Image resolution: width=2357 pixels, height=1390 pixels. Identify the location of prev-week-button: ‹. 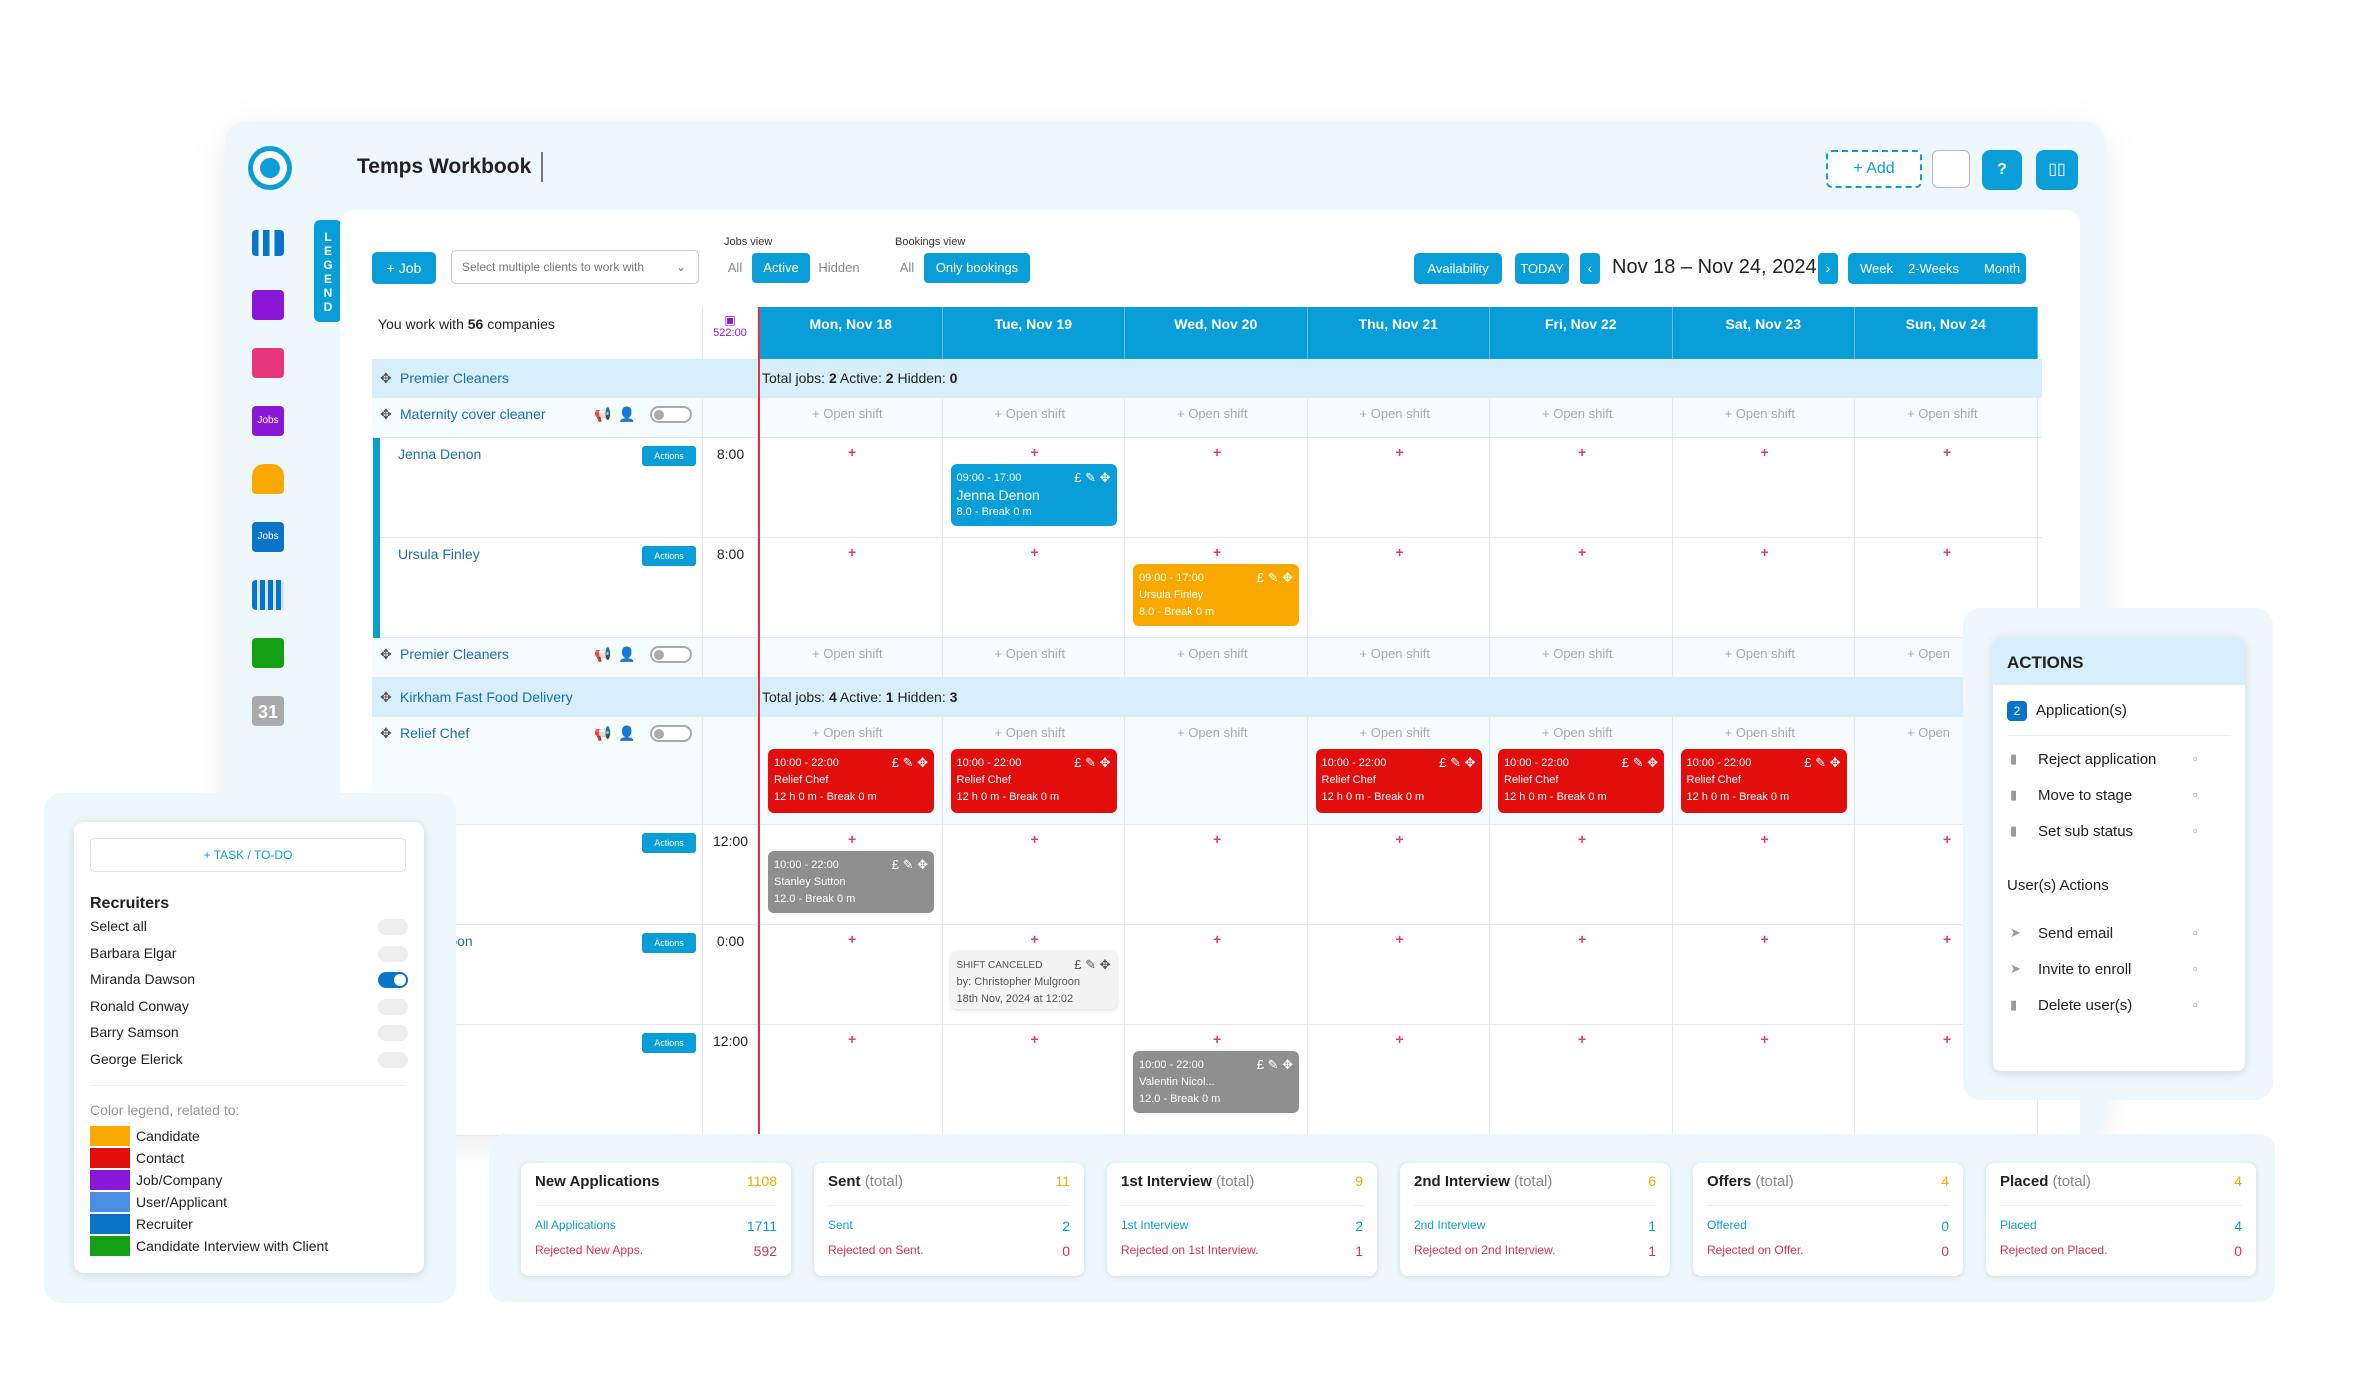
(1590, 268).